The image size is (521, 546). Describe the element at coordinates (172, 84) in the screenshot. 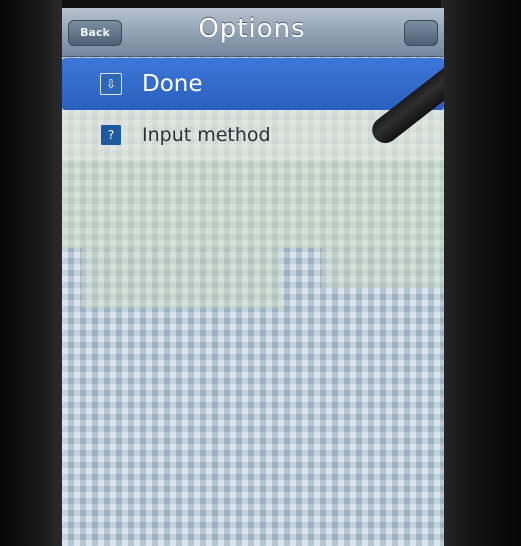

I see `menu-item-label: Done` at that location.